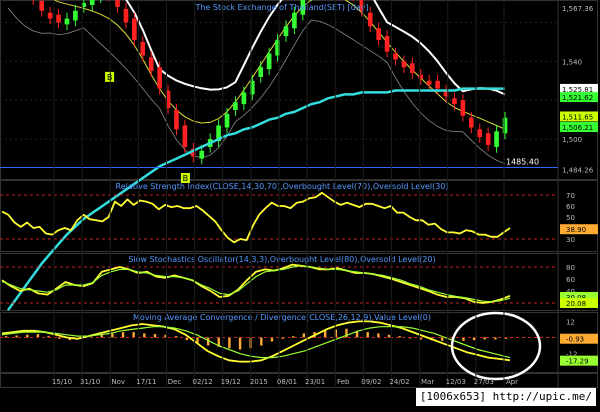 The image size is (600, 412). Describe the element at coordinates (570, 196) in the screenshot. I see `axis-label: 70` at that location.